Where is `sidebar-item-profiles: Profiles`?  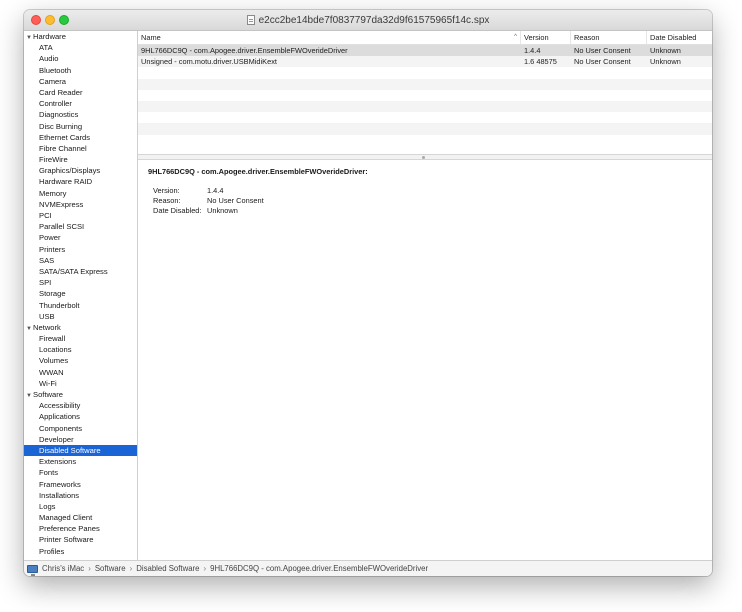 sidebar-item-profiles: Profiles is located at coordinates (80, 551).